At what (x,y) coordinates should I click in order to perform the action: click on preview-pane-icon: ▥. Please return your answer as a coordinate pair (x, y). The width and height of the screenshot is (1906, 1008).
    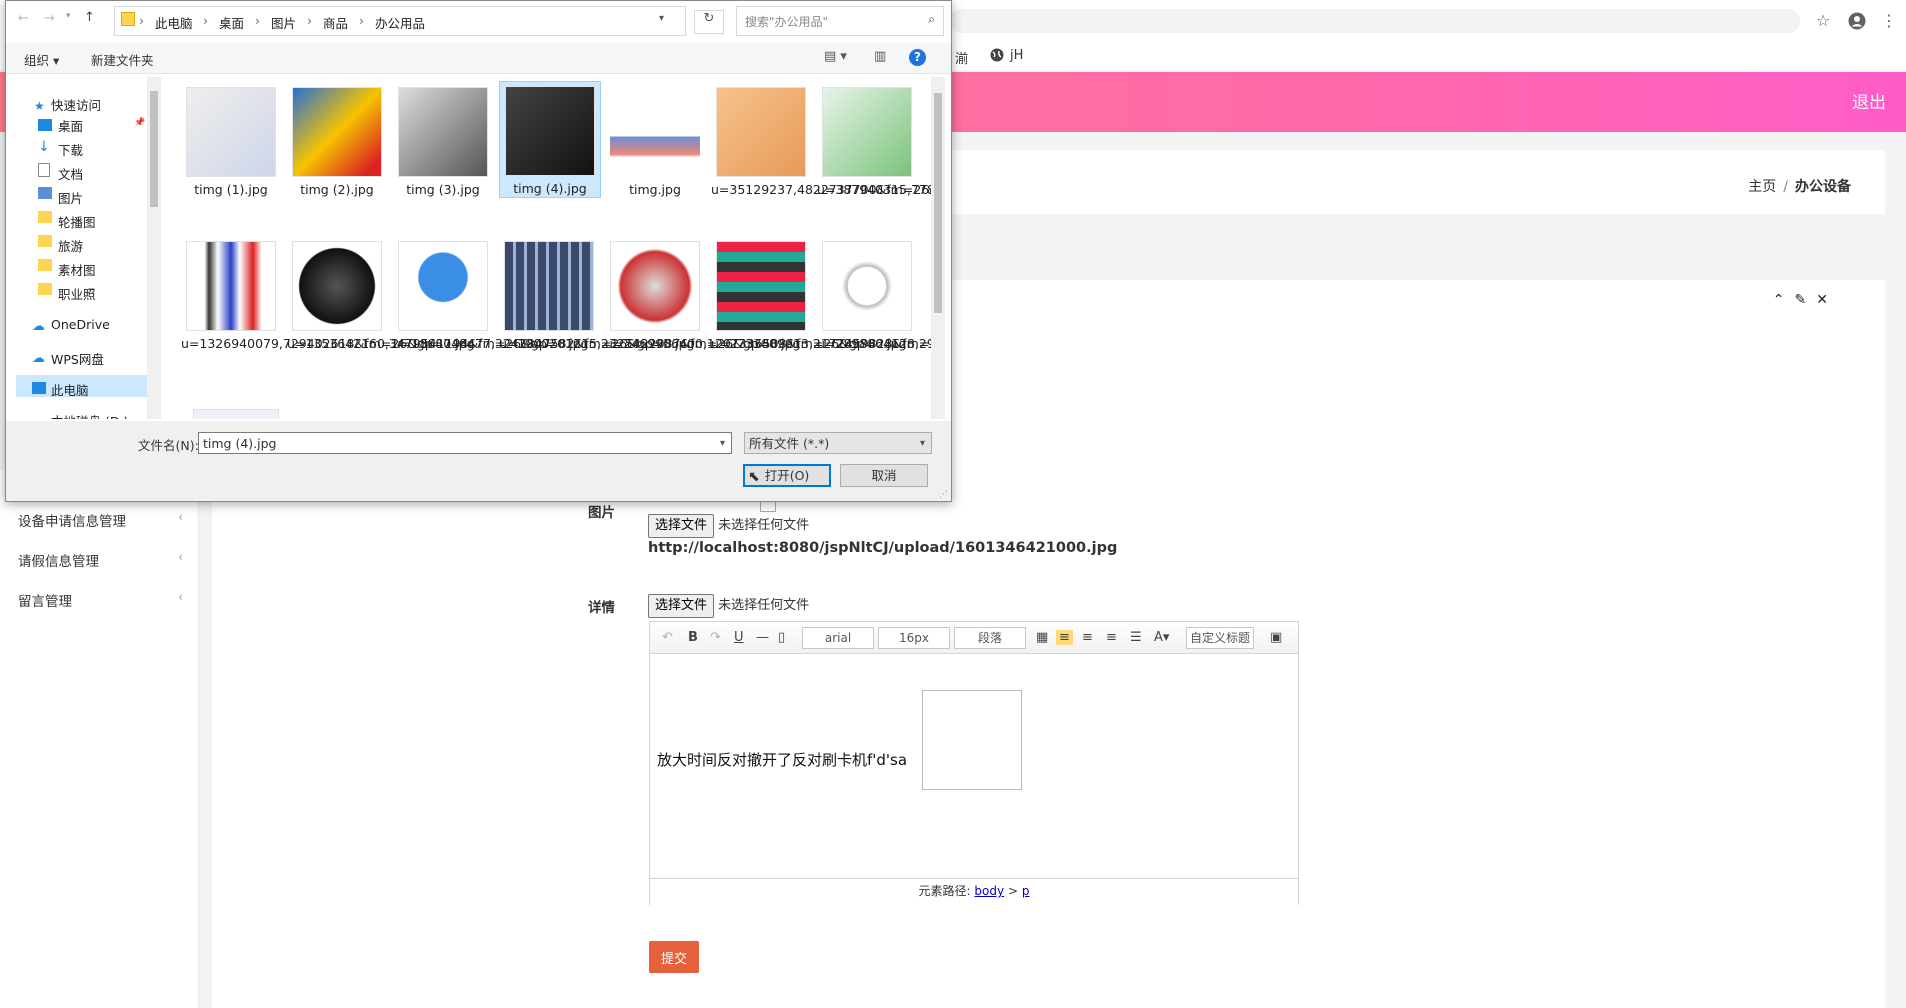
    Looking at the image, I should click on (880, 56).